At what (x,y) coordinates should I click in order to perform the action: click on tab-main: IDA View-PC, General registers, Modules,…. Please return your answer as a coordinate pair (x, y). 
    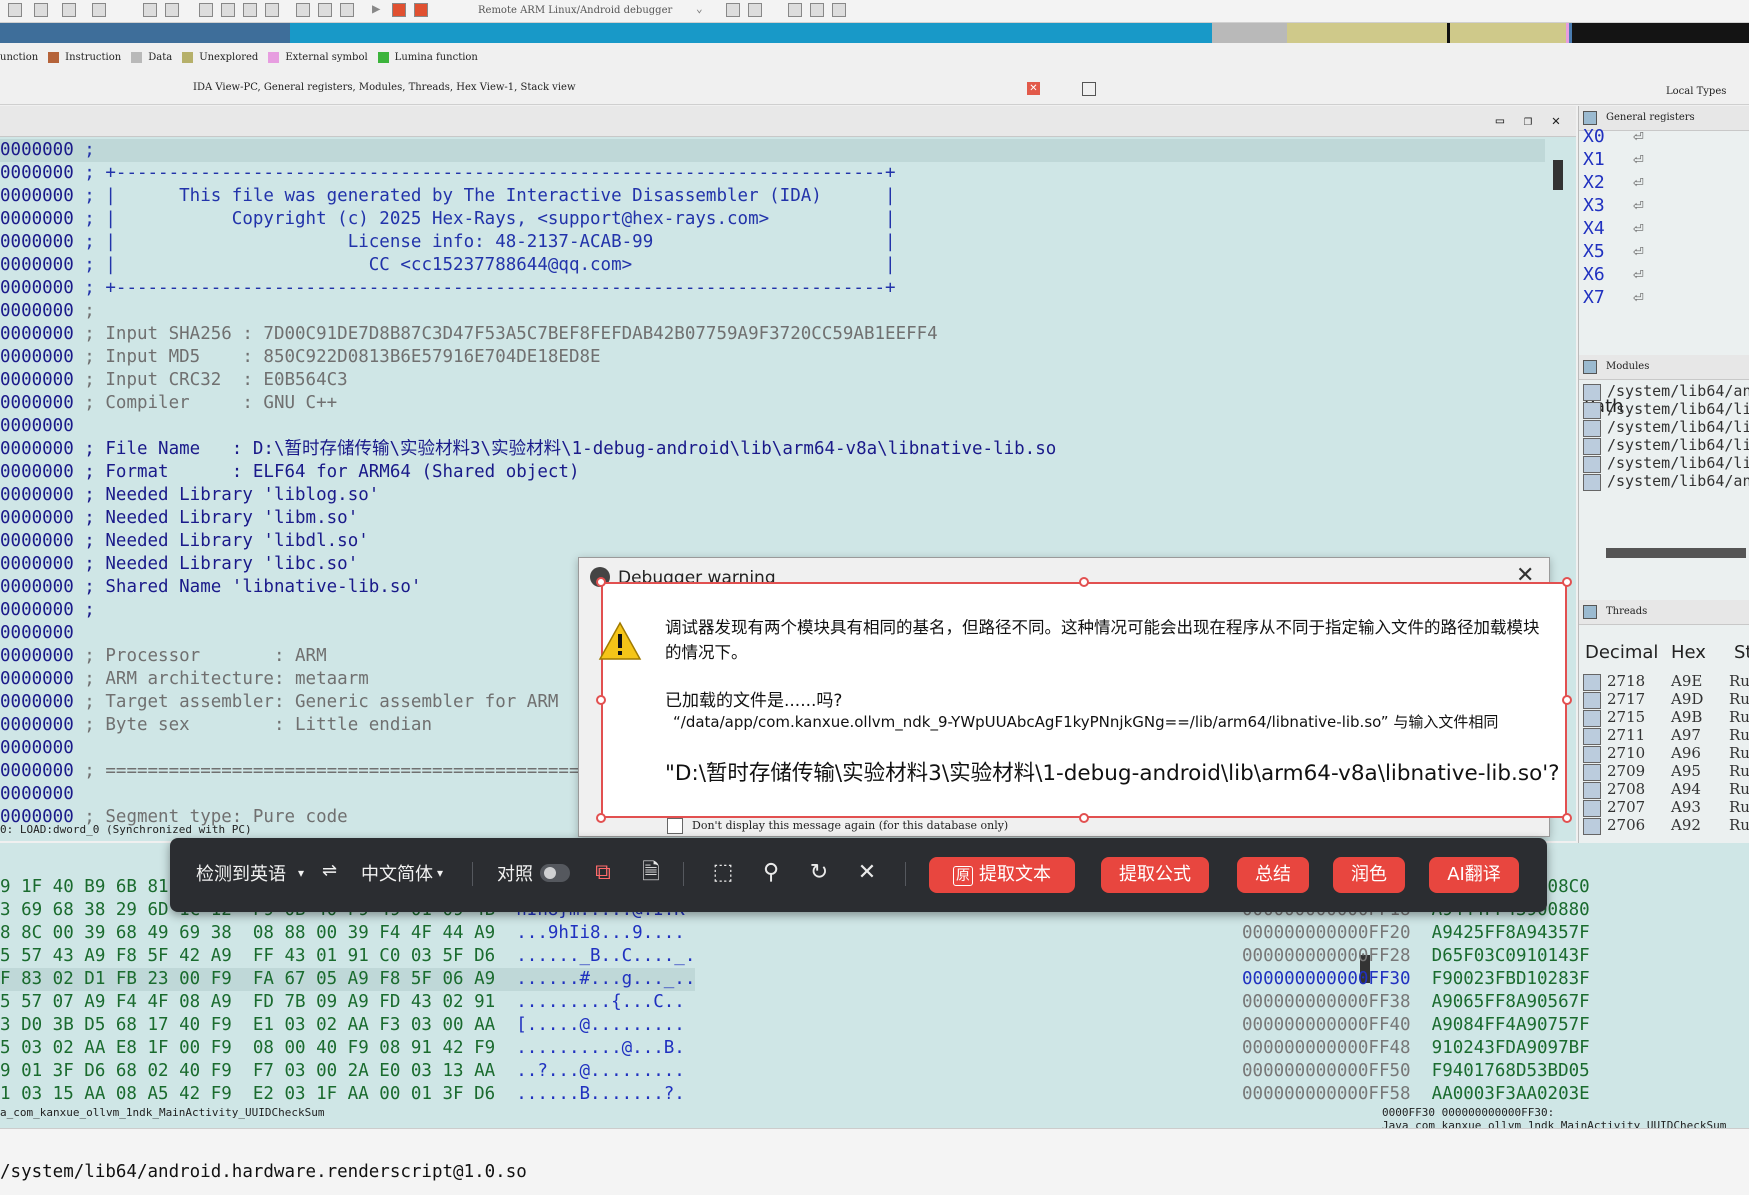
    Looking at the image, I should click on (384, 87).